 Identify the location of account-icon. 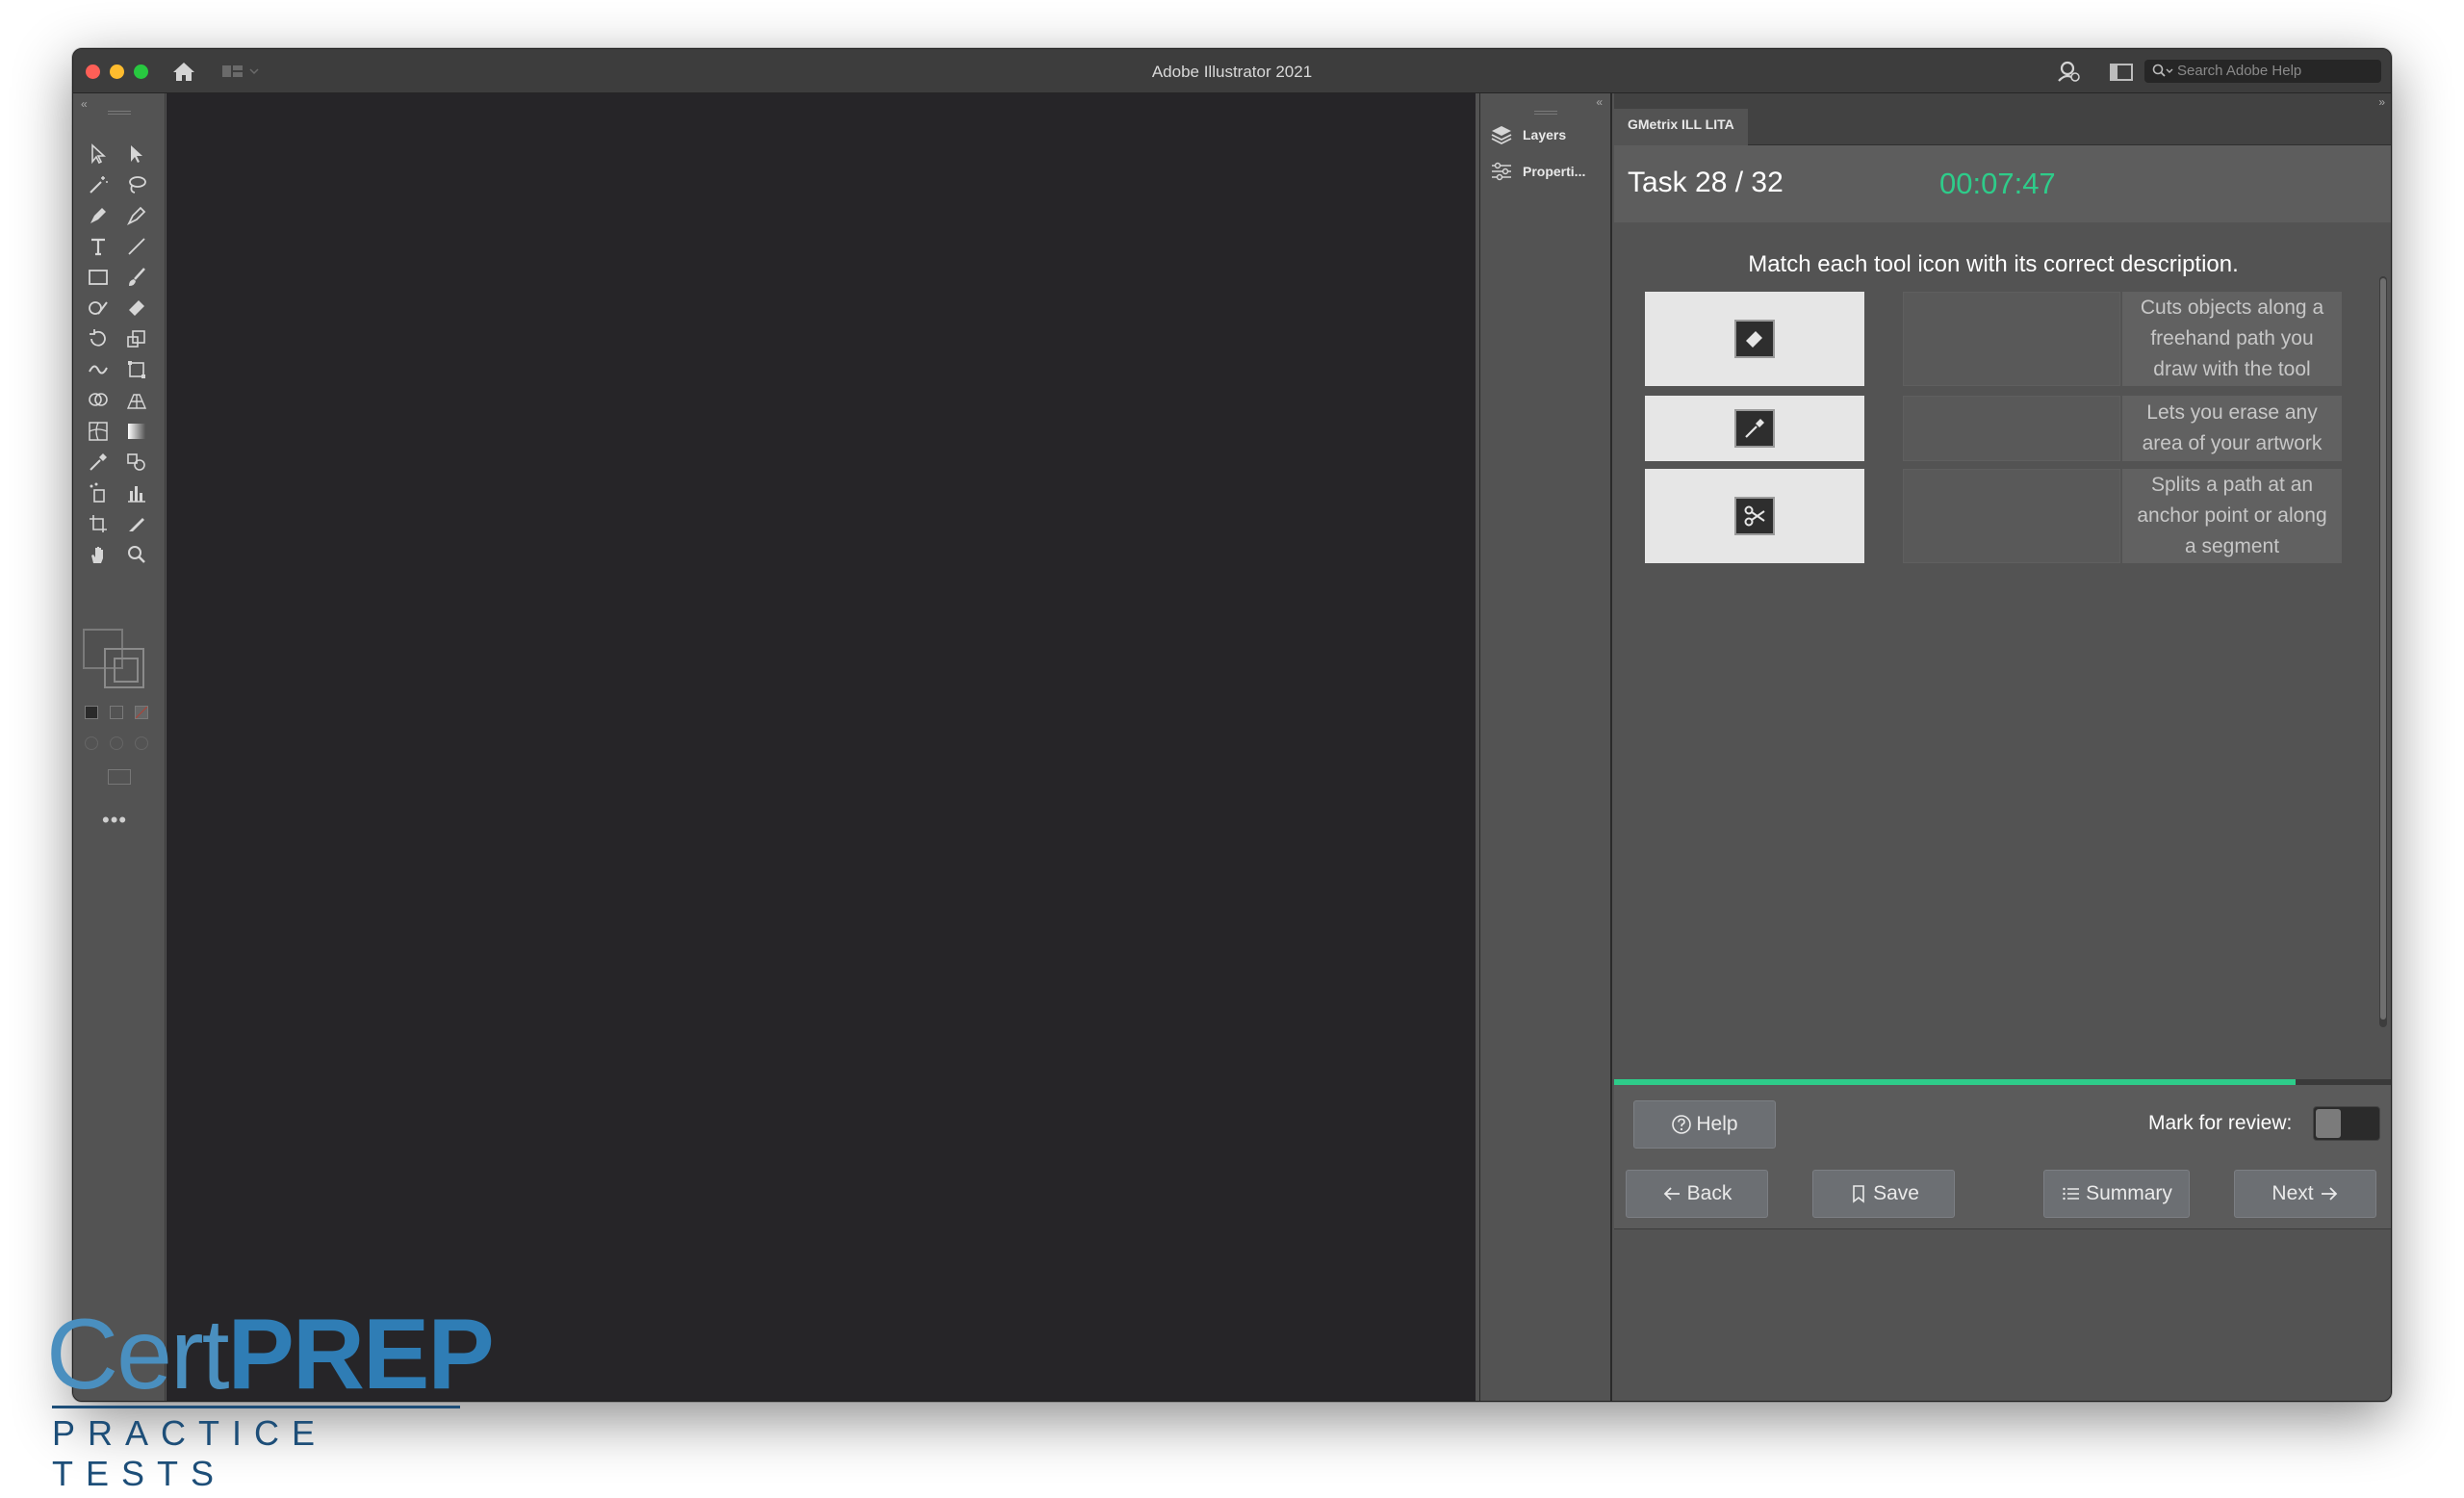
(2068, 71).